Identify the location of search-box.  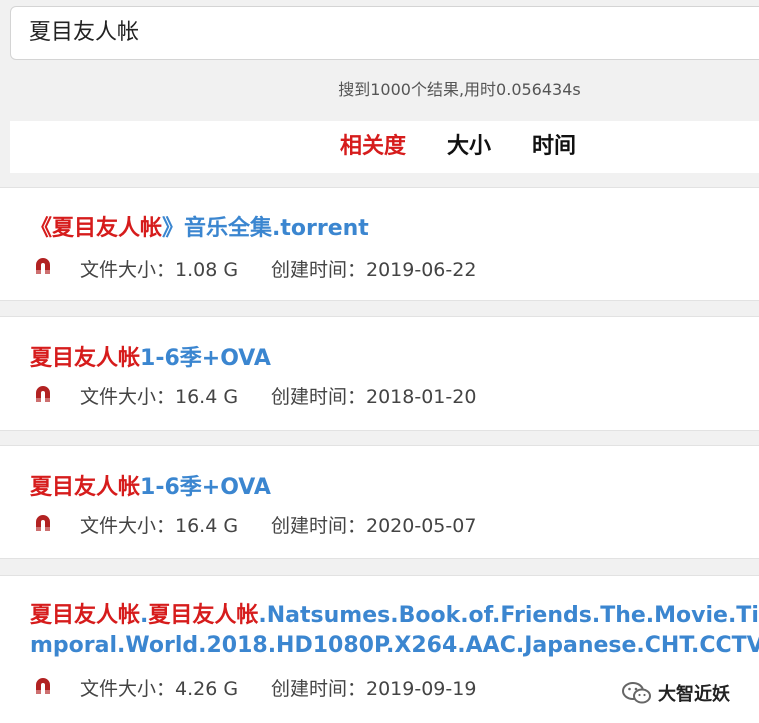
(384, 33).